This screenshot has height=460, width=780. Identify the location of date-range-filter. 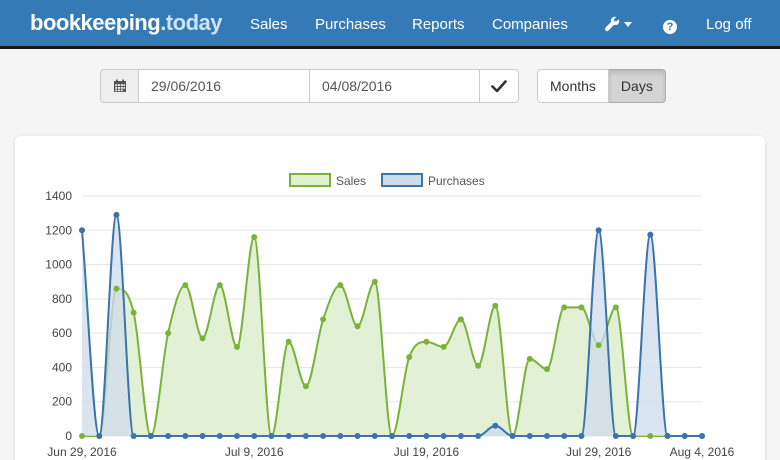
(309, 86).